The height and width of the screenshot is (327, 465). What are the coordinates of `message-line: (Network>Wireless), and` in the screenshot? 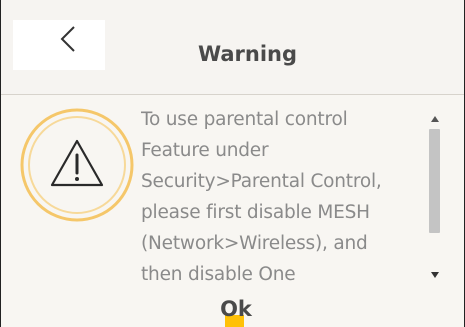 It's located at (254, 243).